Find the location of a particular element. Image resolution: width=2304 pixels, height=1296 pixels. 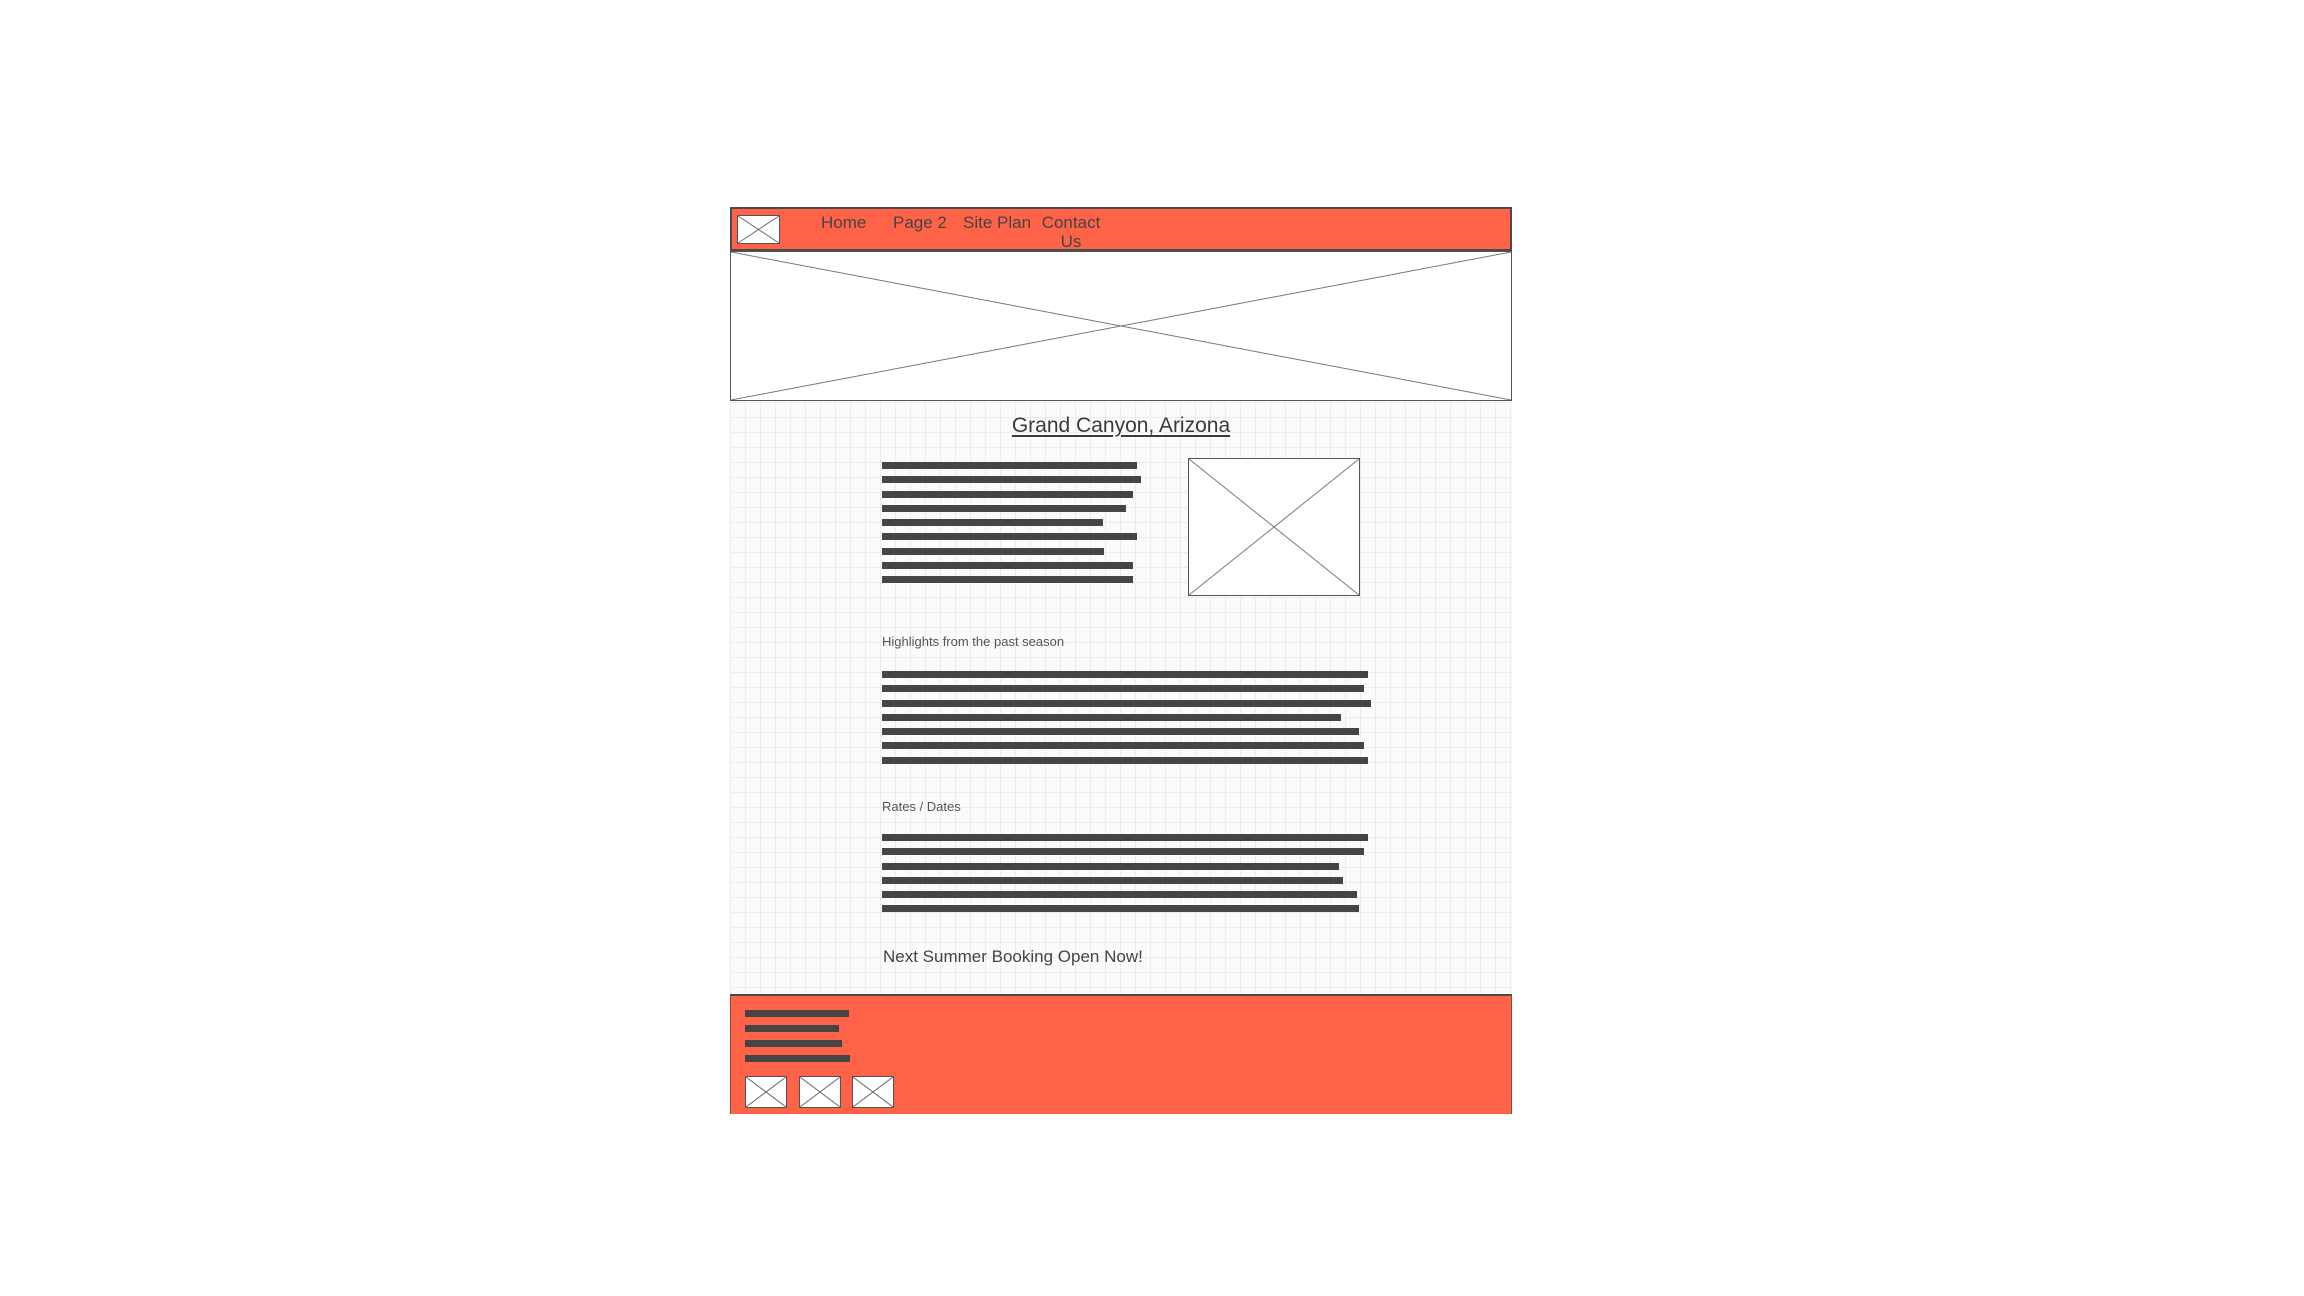

footer-text-block is located at coordinates (797, 1040).